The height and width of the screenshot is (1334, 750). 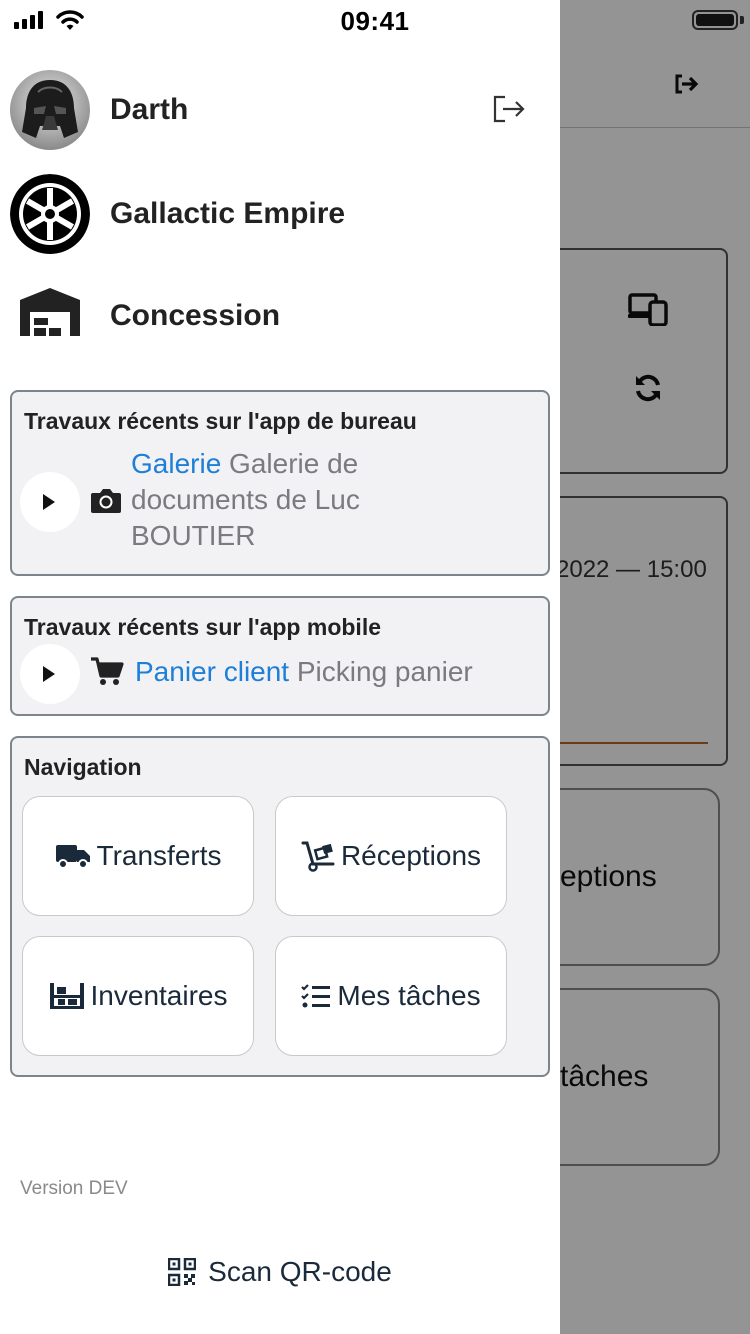 I want to click on location-row: Concession, so click(x=145, y=316).